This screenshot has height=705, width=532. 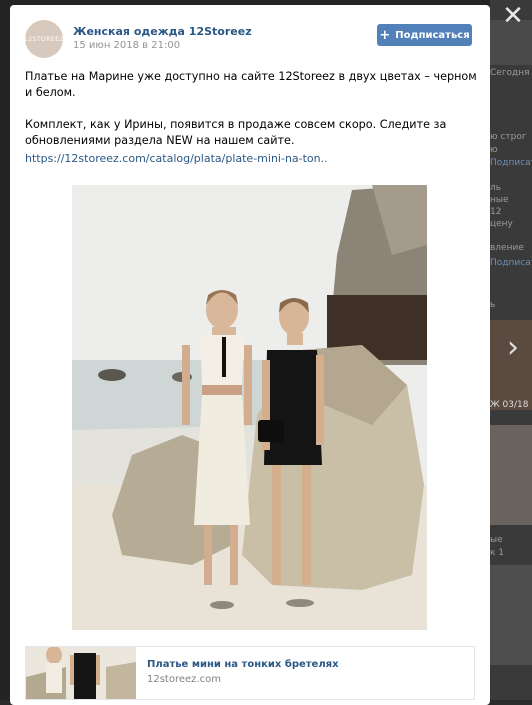 I want to click on background-text: ые, so click(x=496, y=540).